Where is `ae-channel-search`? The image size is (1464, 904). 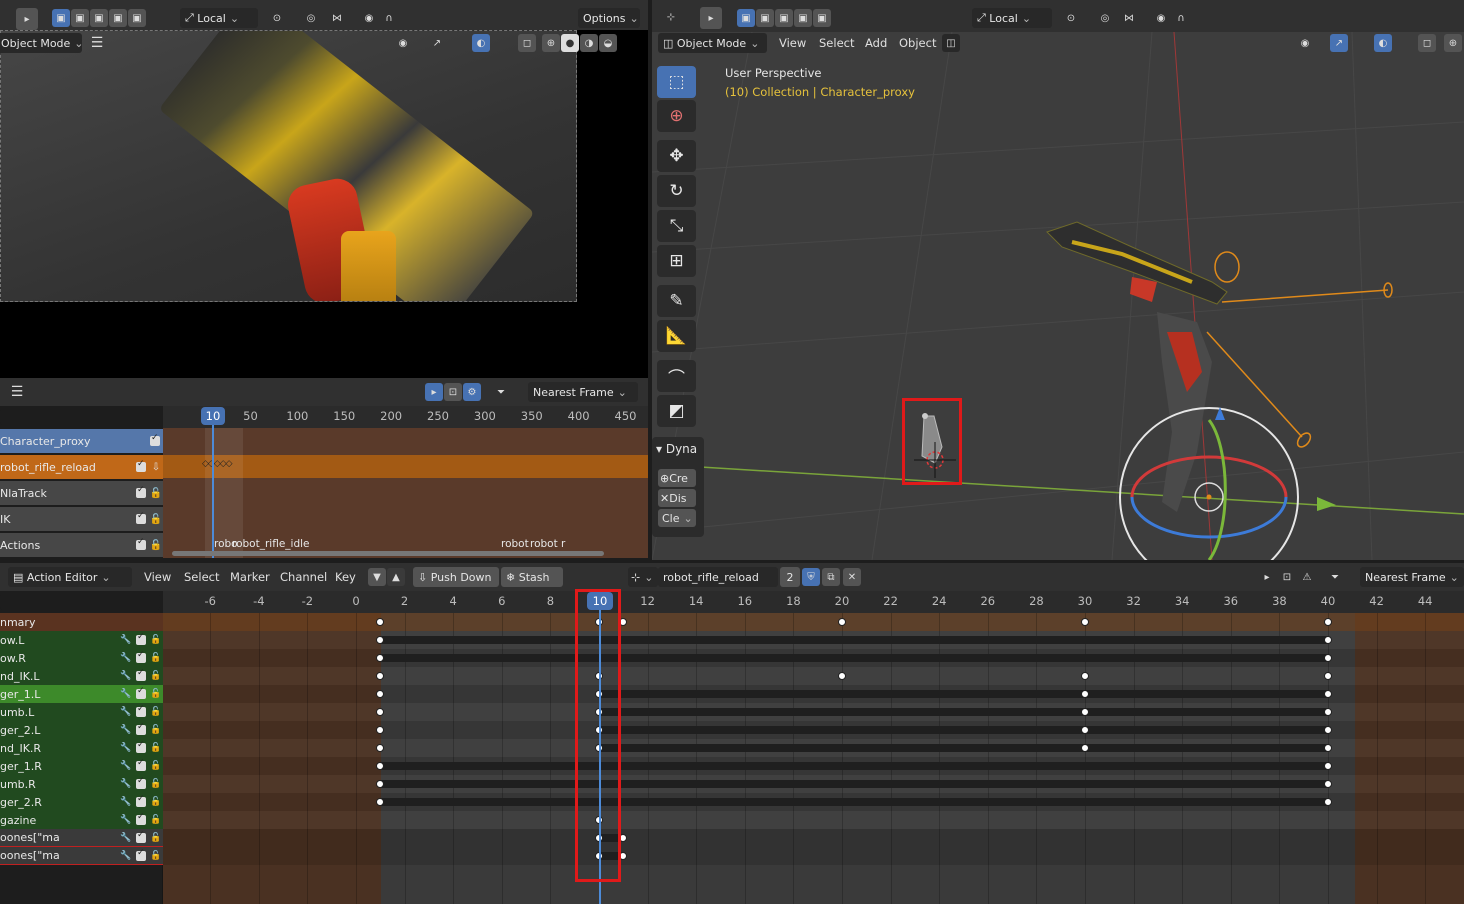 ae-channel-search is located at coordinates (80, 601).